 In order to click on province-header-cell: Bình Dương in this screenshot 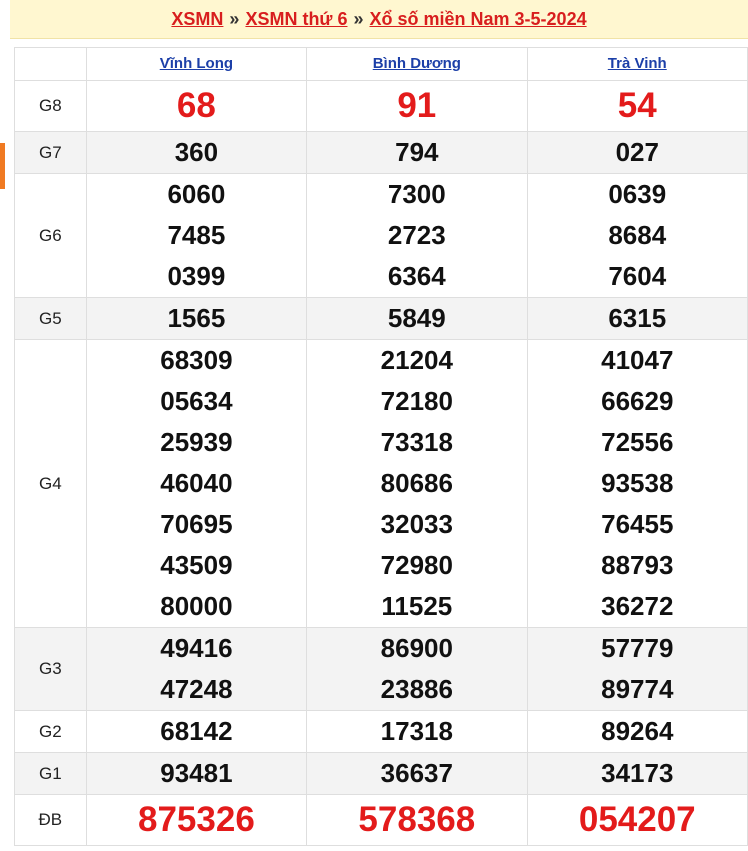, I will do `click(417, 64)`.